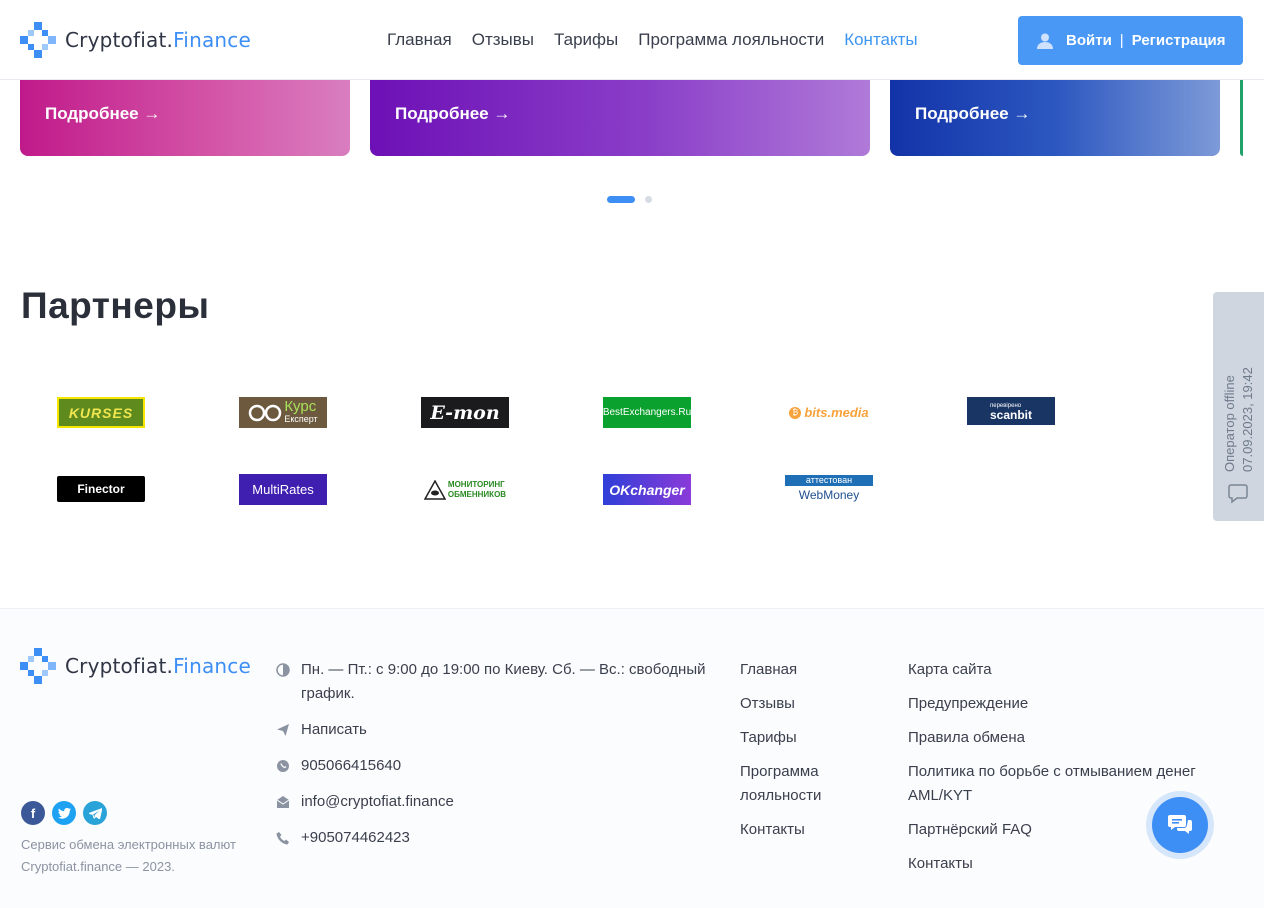 This screenshot has height=908, width=1264. Describe the element at coordinates (101, 489) in the screenshot. I see `partner-logo-finector: Finector` at that location.